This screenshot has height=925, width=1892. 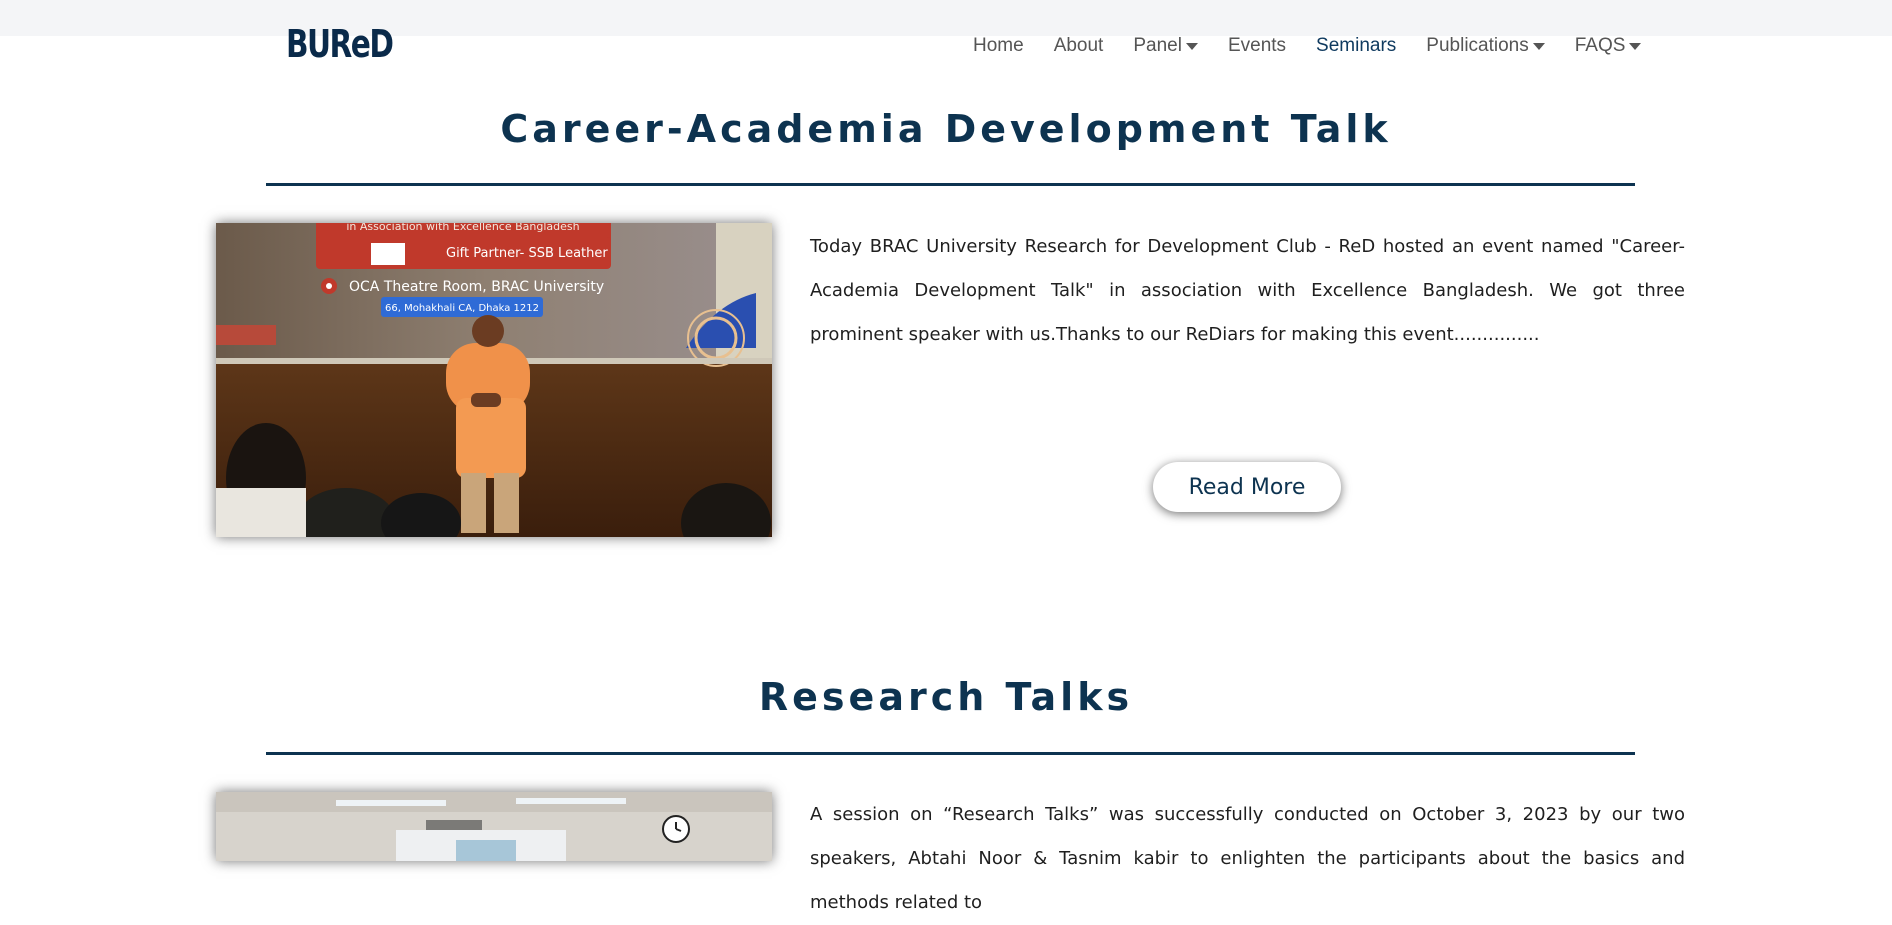 I want to click on nav-panel-label: Panel, so click(x=1157, y=45).